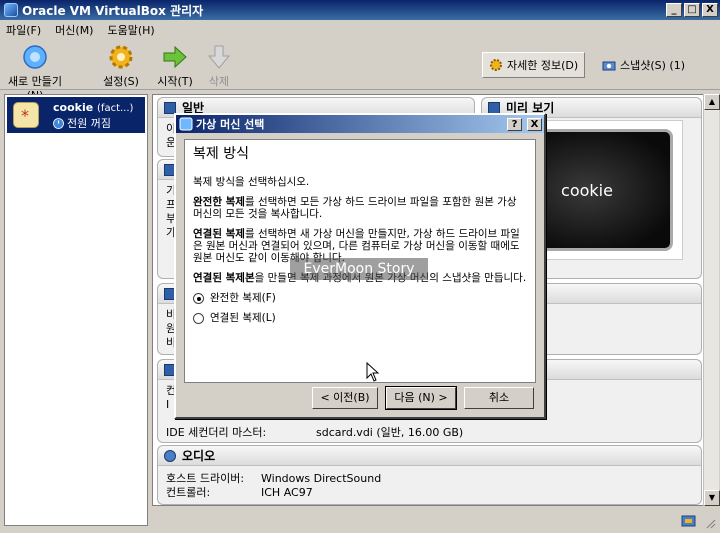 The image size is (720, 533). Describe the element at coordinates (494, 107) in the screenshot. I see `preview-icon` at that location.